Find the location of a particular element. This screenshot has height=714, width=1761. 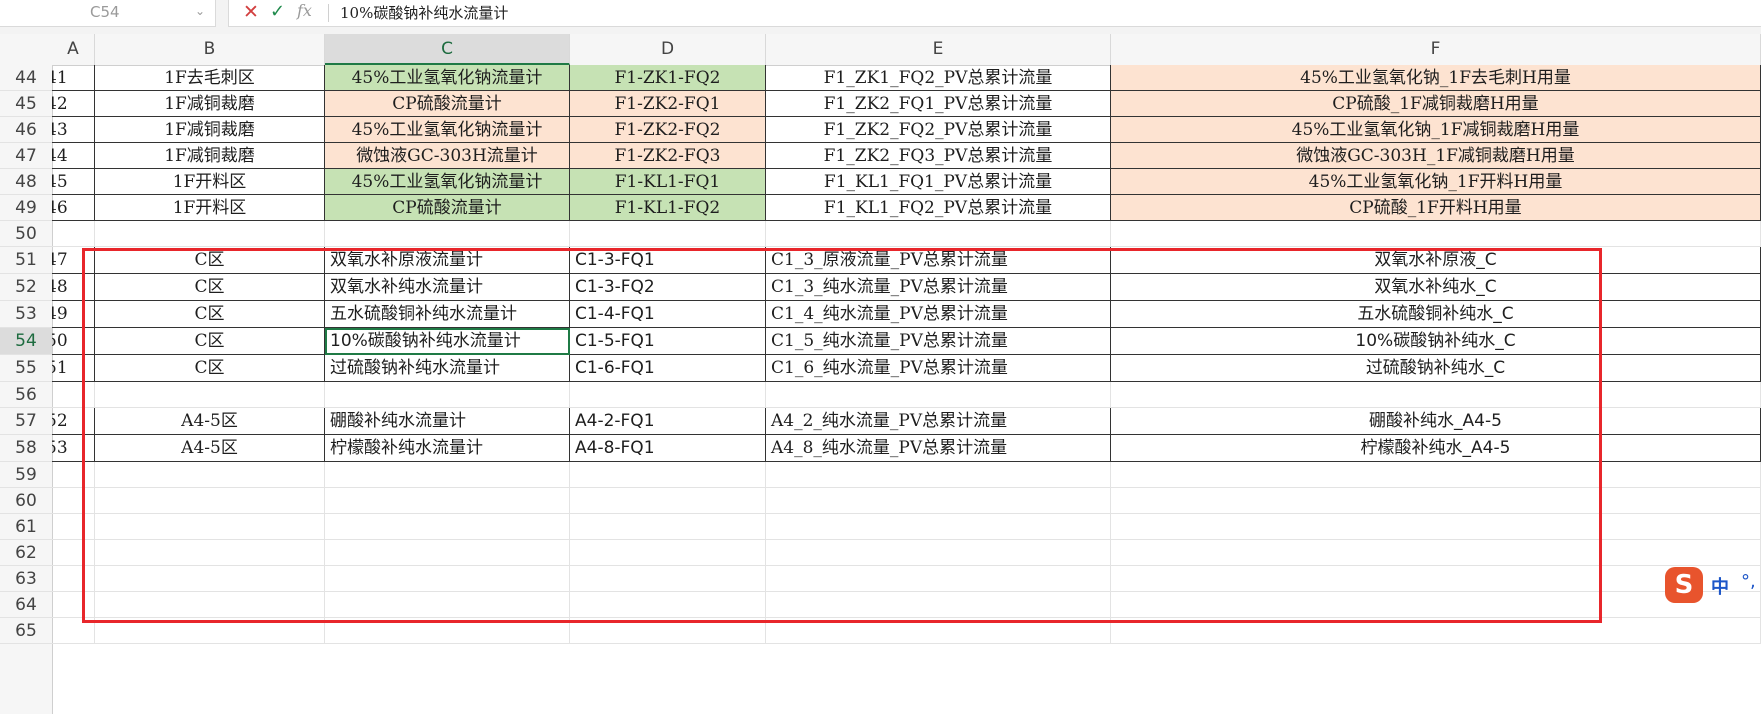

cell-f54: 10%碳酸钠补纯水_C is located at coordinates (1436, 341).